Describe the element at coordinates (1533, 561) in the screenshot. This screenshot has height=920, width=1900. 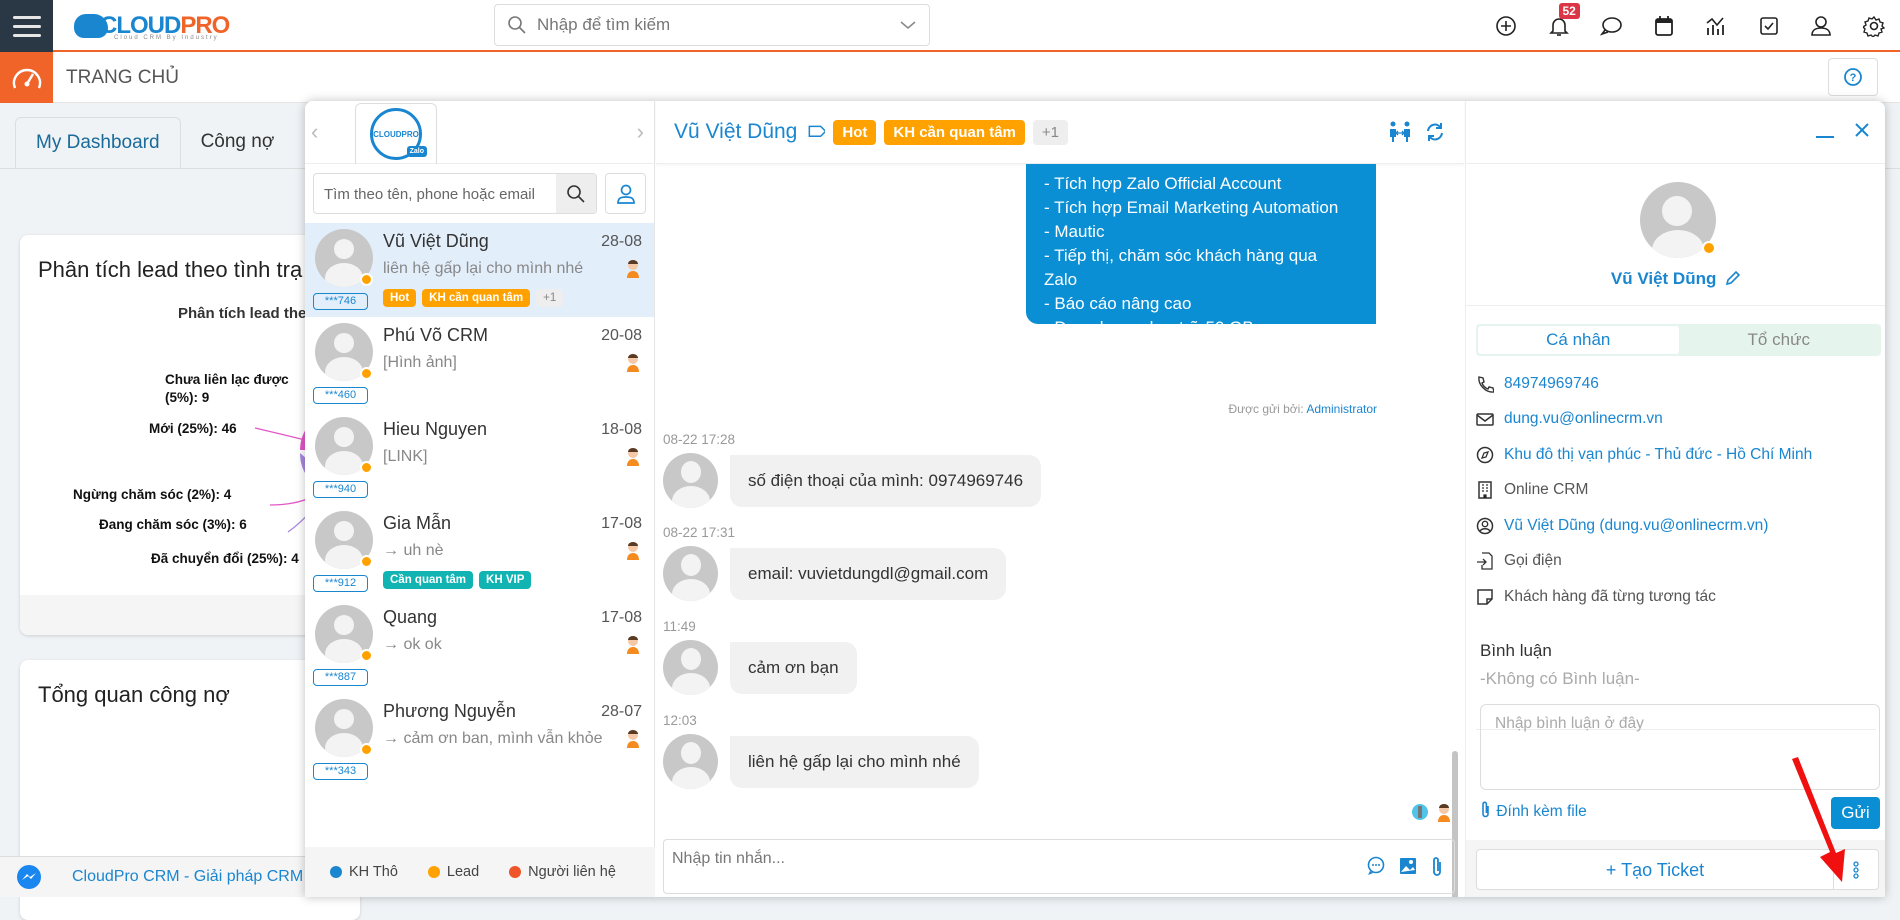
I see `contact-detail-text: Gọi điện` at that location.